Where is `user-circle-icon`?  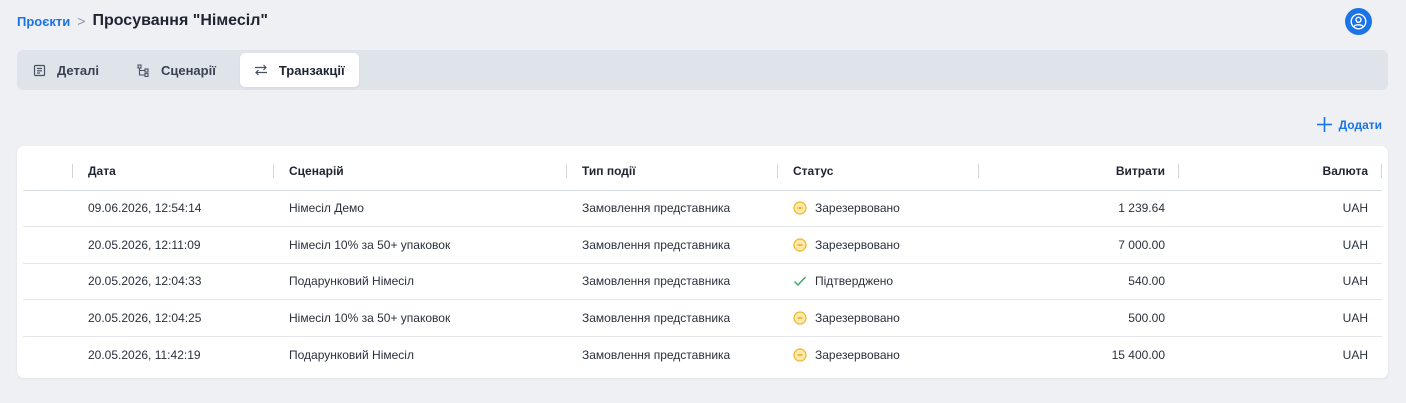 user-circle-icon is located at coordinates (1358, 21).